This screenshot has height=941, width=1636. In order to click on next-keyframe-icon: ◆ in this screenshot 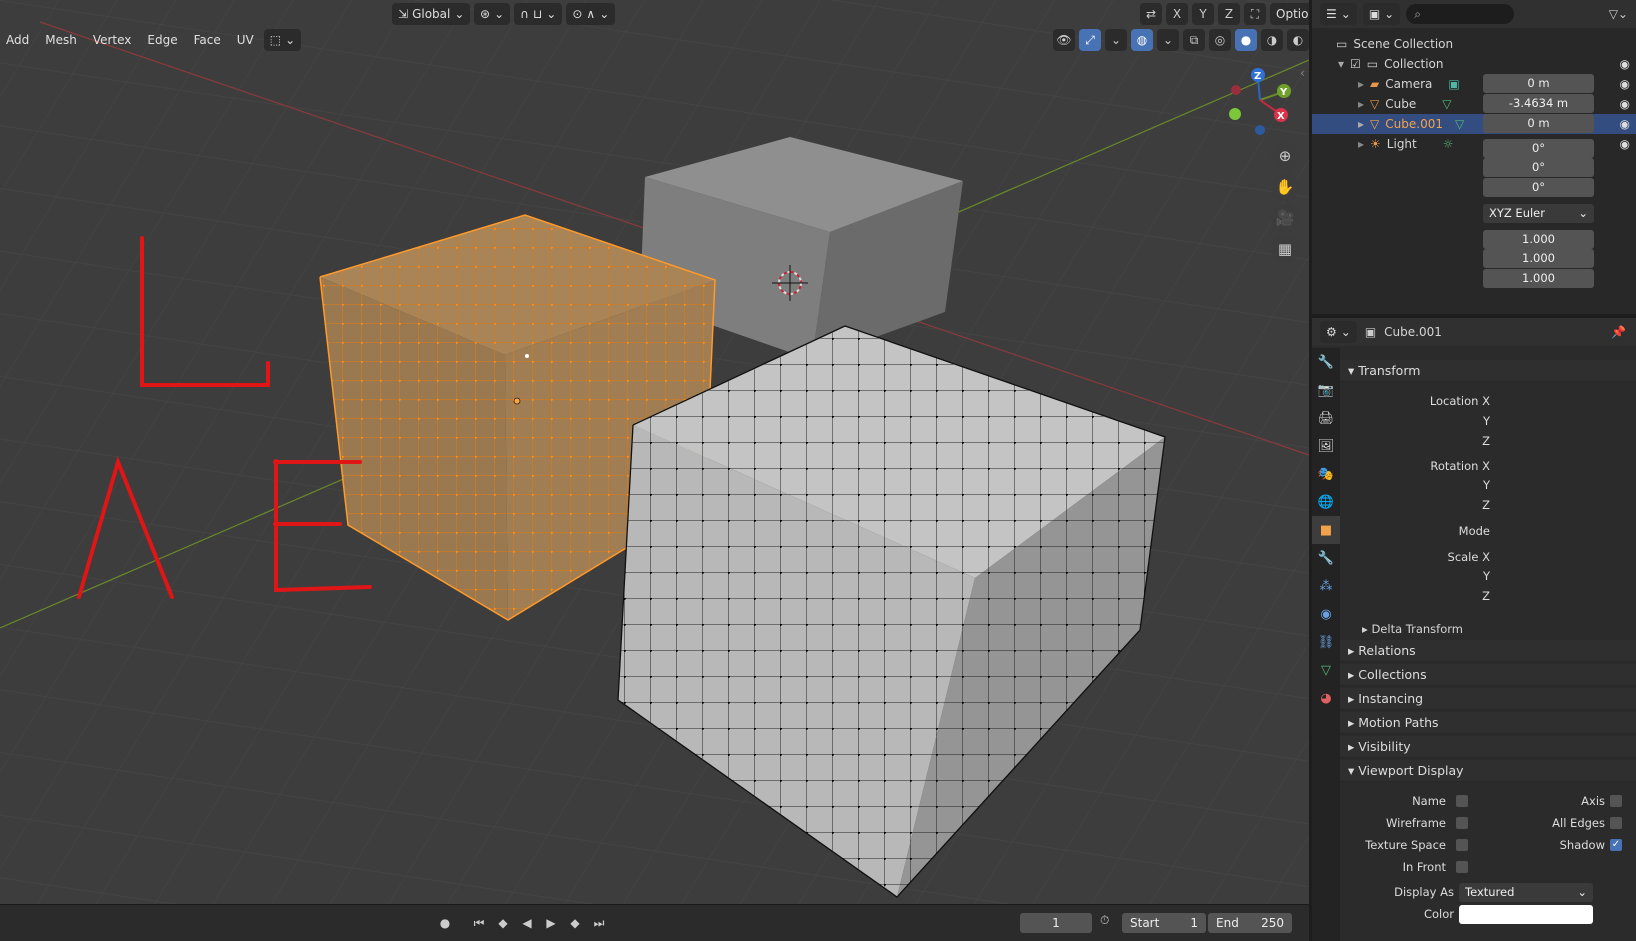, I will do `click(575, 923)`.